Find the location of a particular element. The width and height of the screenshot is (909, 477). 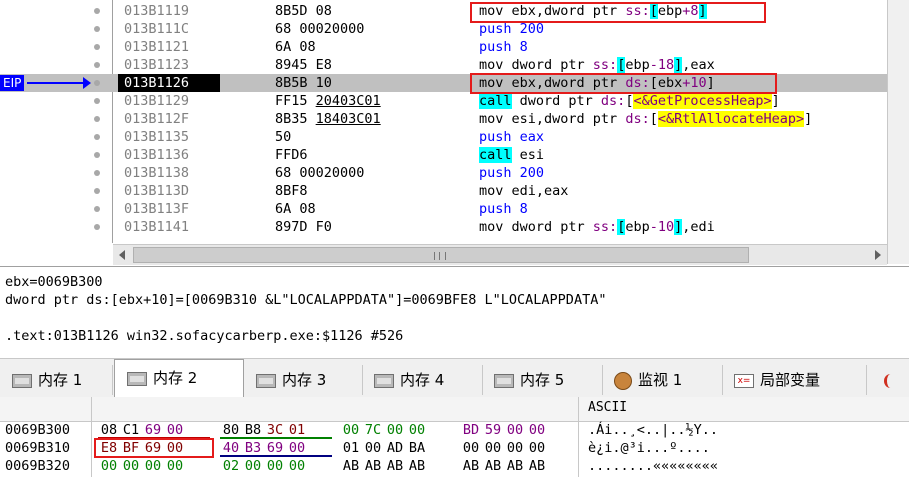

horizontal-scrollbar is located at coordinates (500, 254).